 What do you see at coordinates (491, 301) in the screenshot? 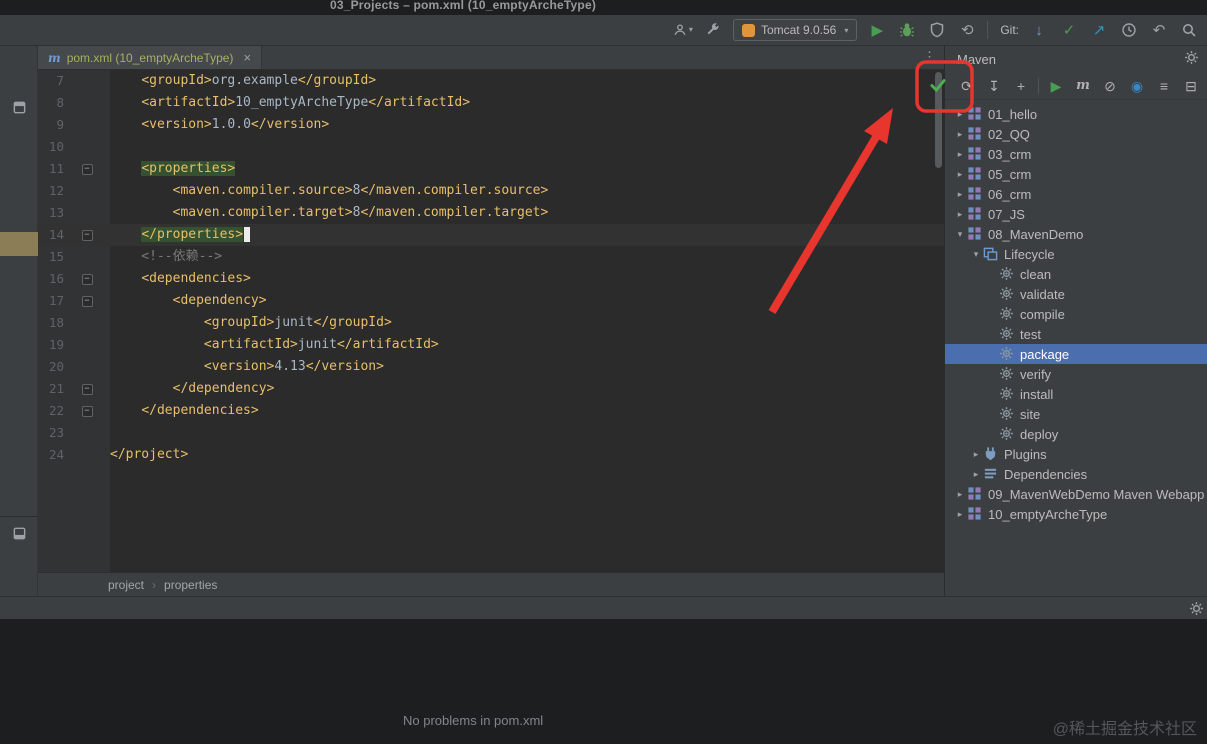
I see `code-line-17: 17− <dependency>` at bounding box center [491, 301].